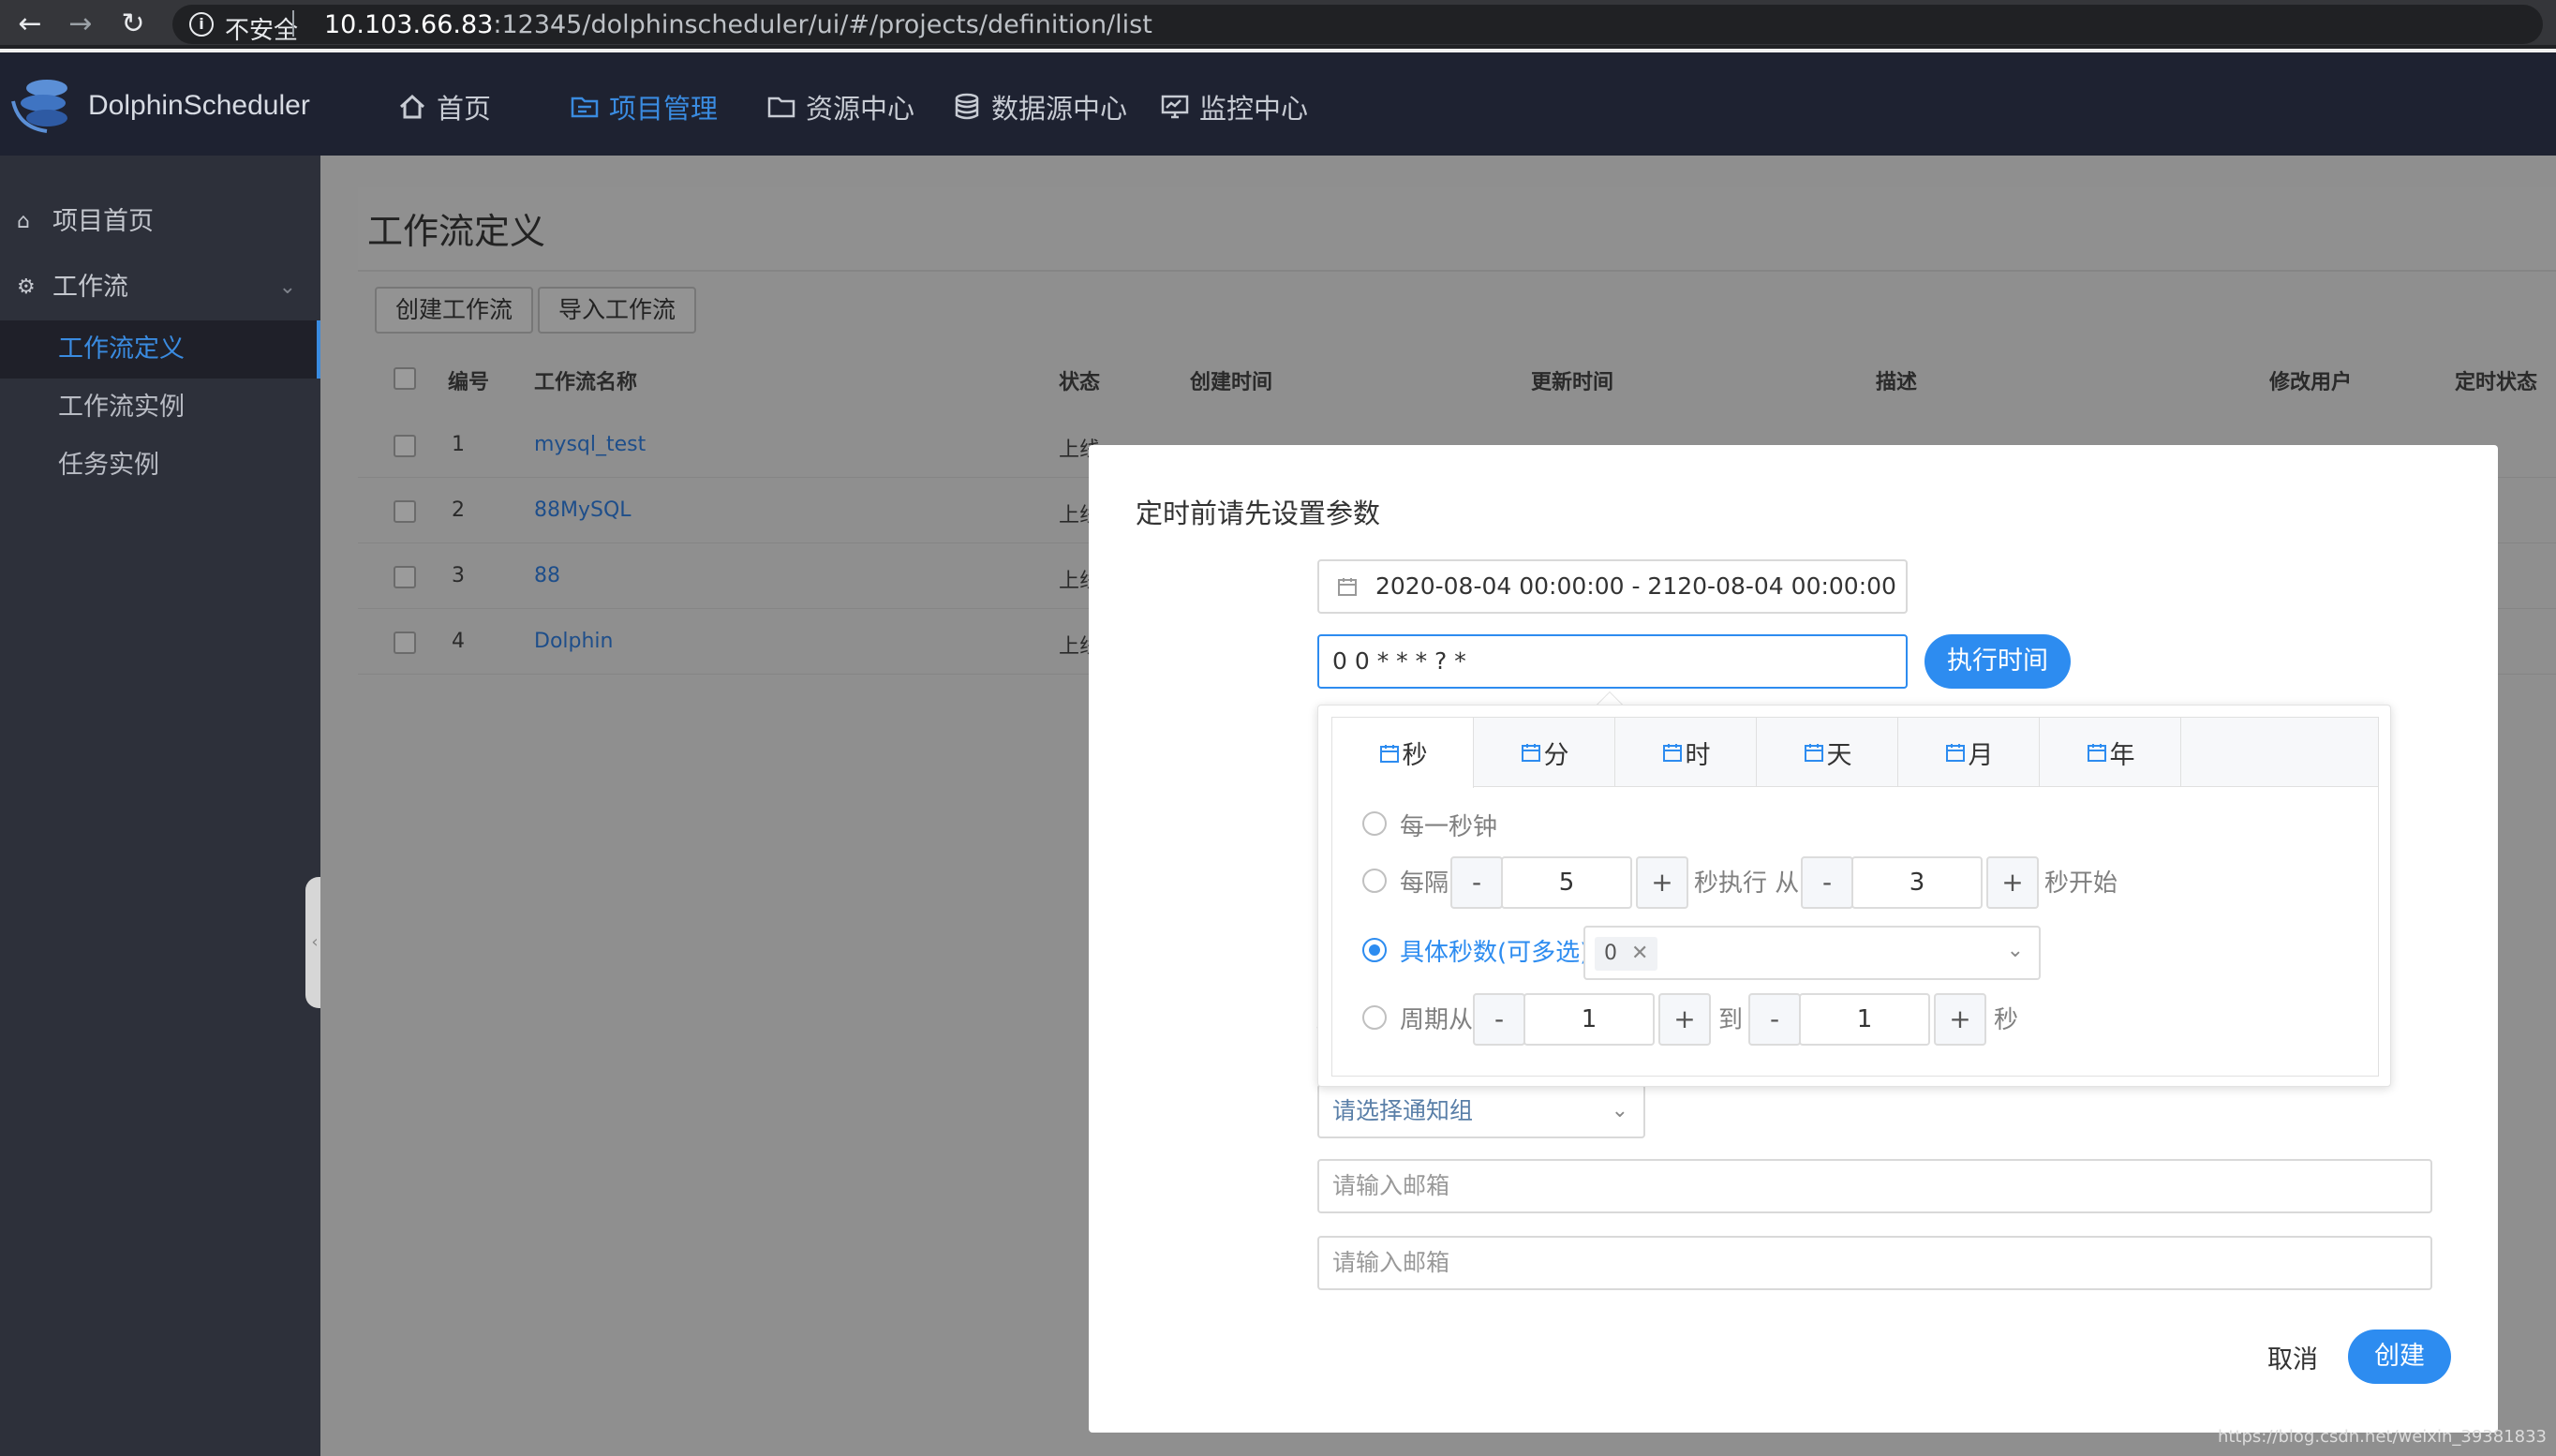  I want to click on sidebar-item-workflow: ⚙ 工作流 ⌄, so click(160, 288).